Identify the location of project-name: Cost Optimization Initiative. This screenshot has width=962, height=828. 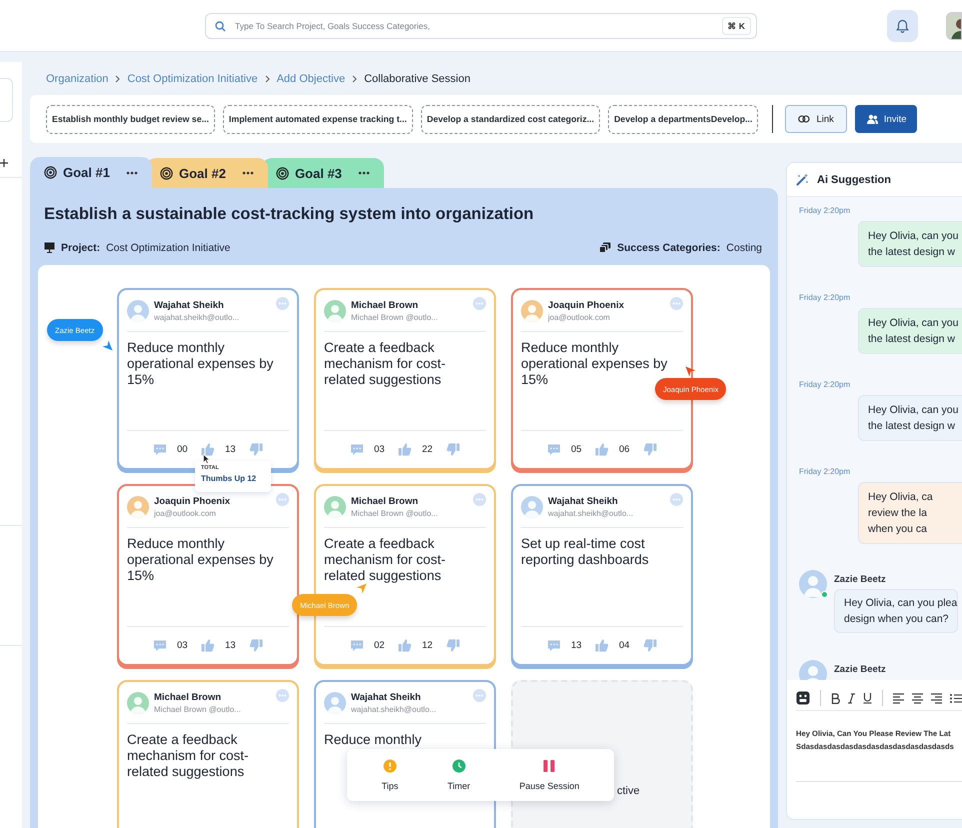
(168, 248).